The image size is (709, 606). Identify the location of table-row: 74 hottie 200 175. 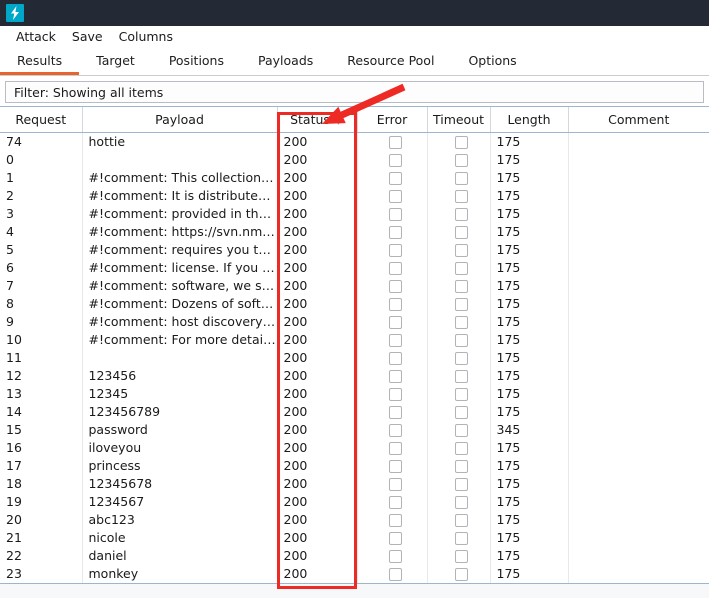
(354, 141).